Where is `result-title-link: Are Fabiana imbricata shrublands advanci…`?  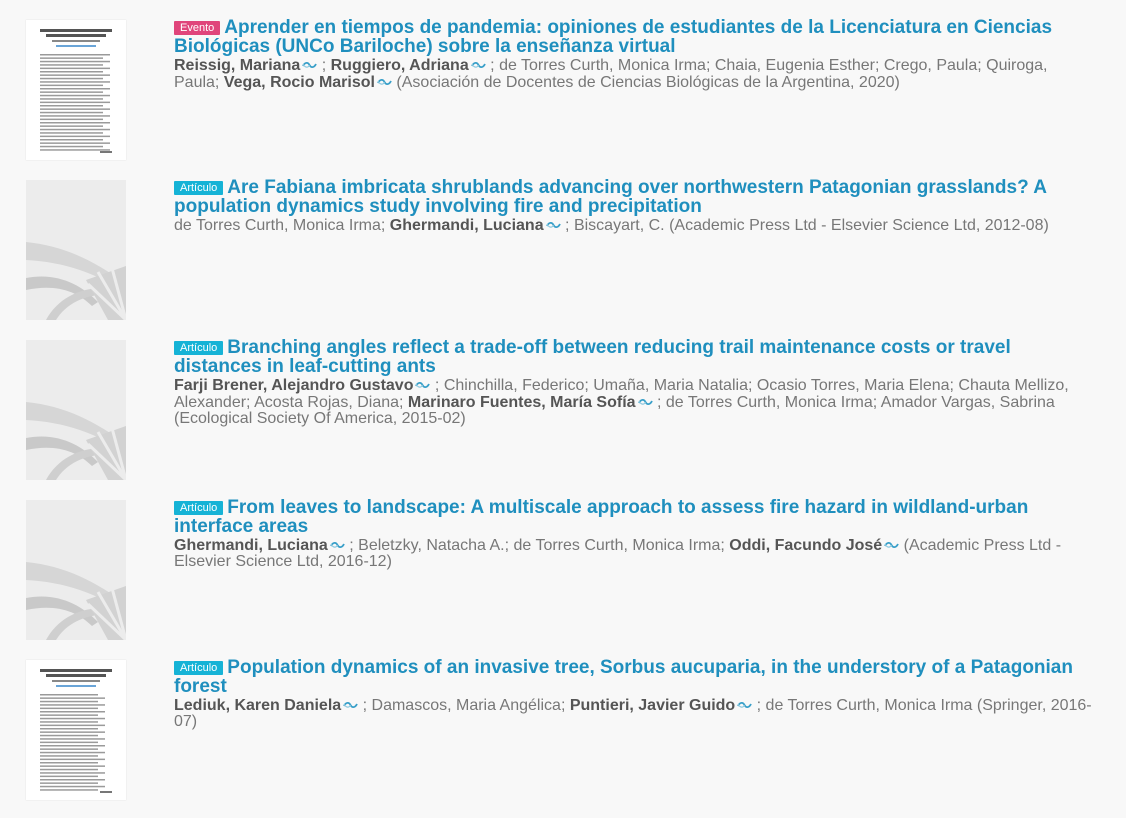
result-title-link: Are Fabiana imbricata shrublands advanci… is located at coordinates (610, 197).